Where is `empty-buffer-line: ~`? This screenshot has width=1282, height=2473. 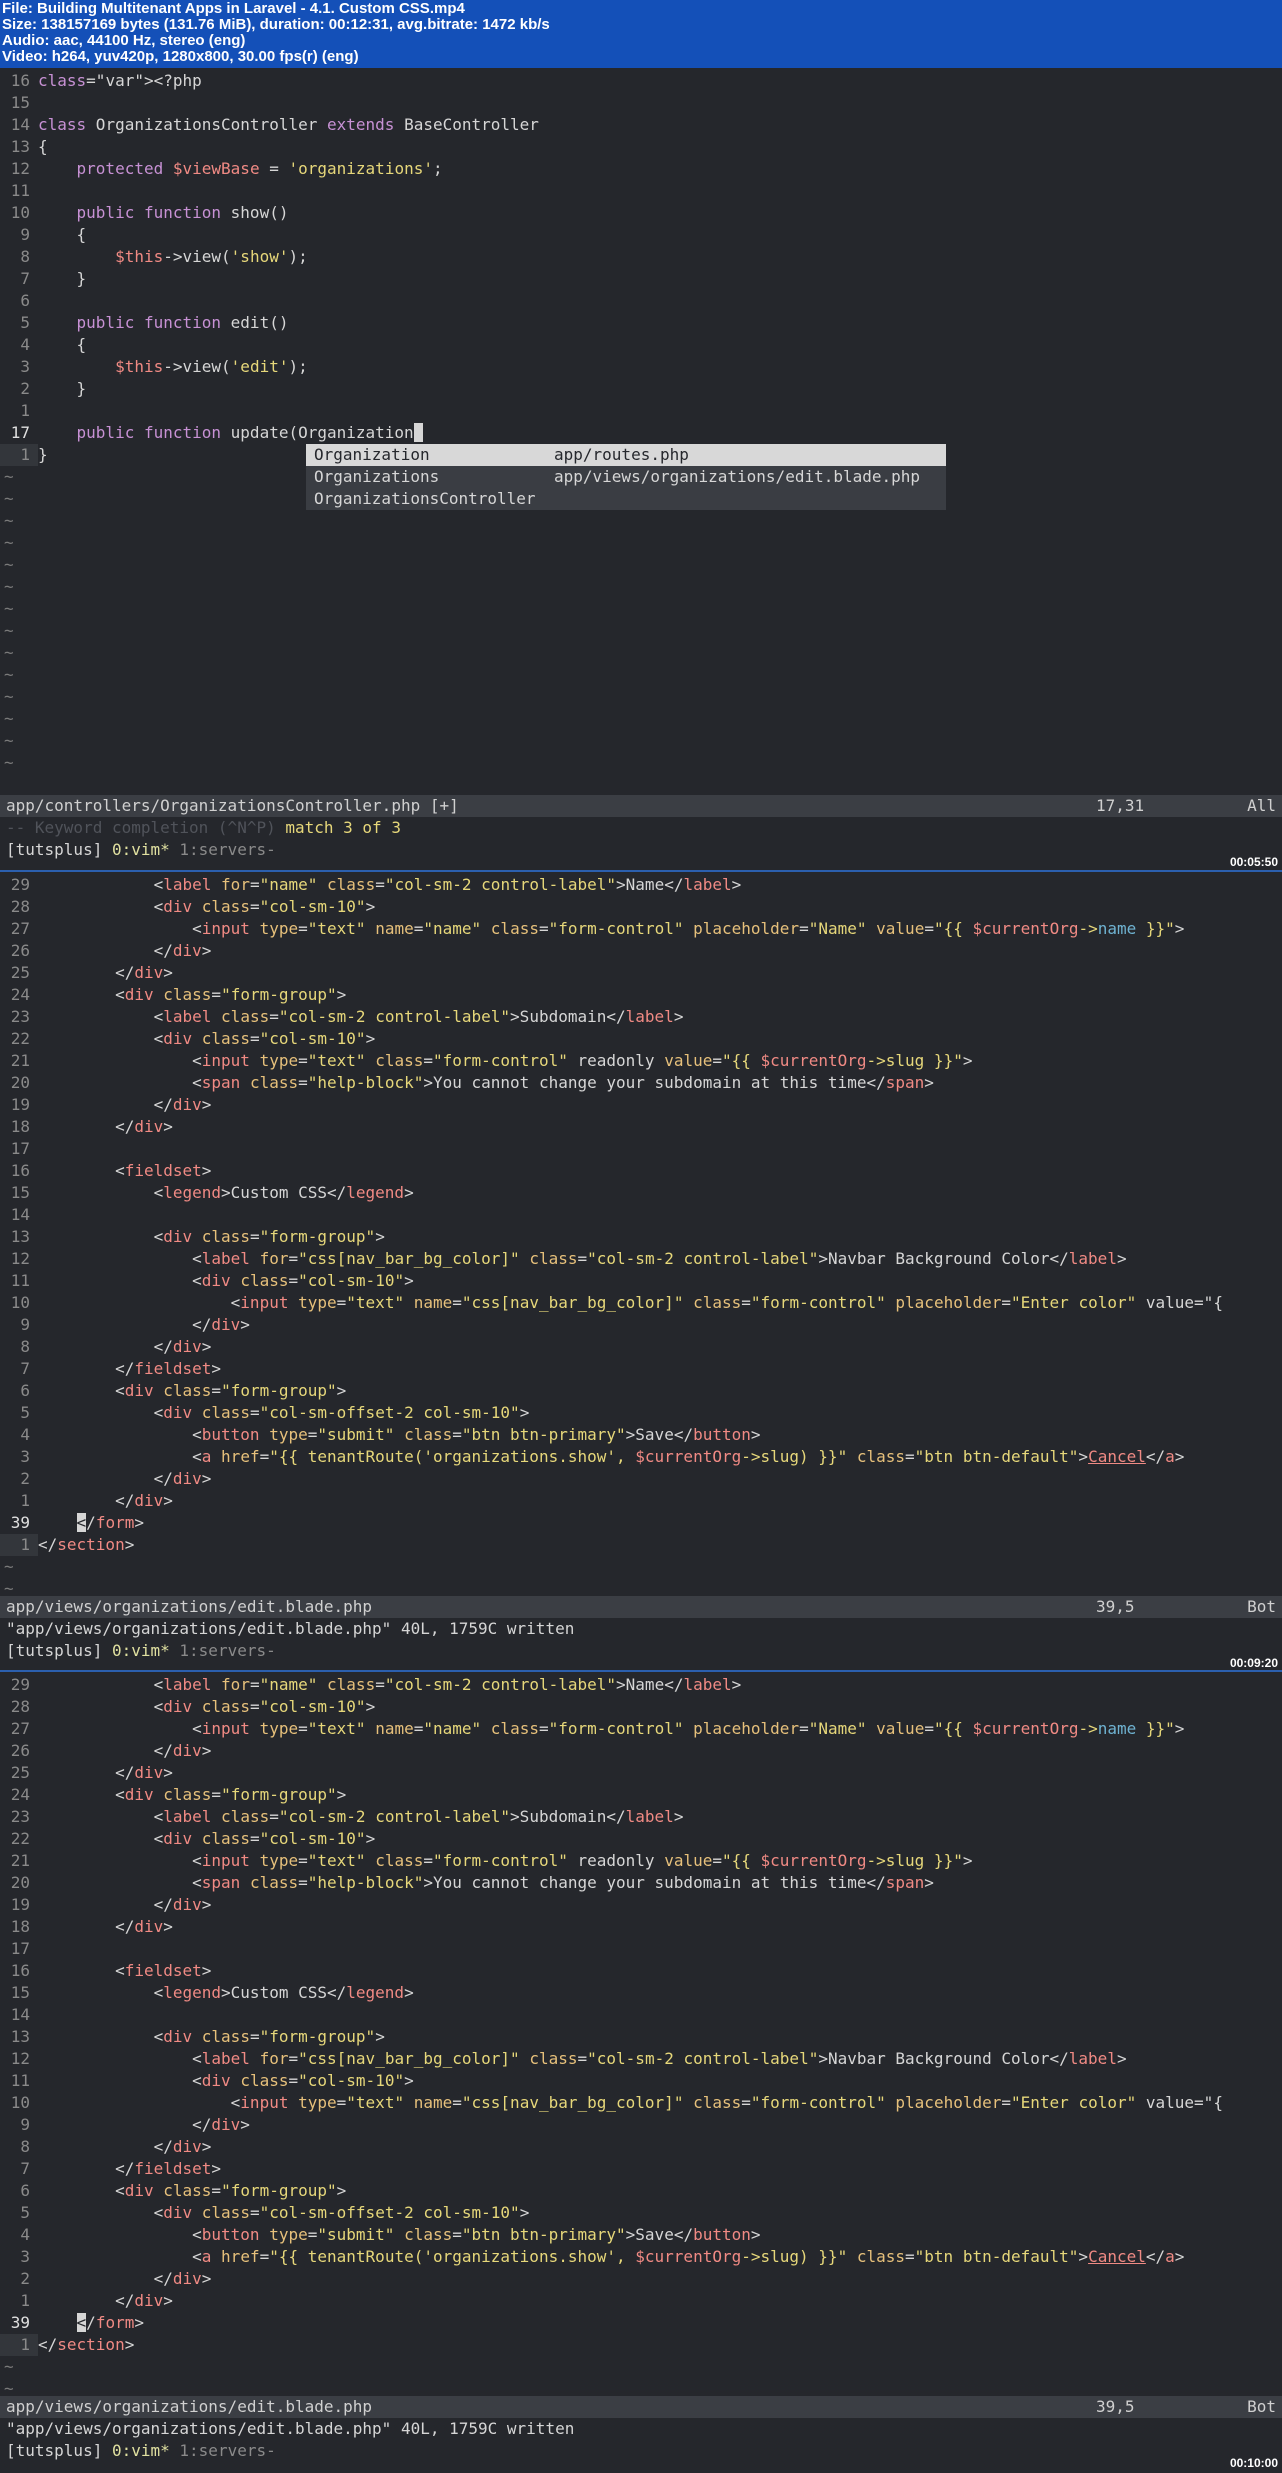 empty-buffer-line: ~ is located at coordinates (641, 631).